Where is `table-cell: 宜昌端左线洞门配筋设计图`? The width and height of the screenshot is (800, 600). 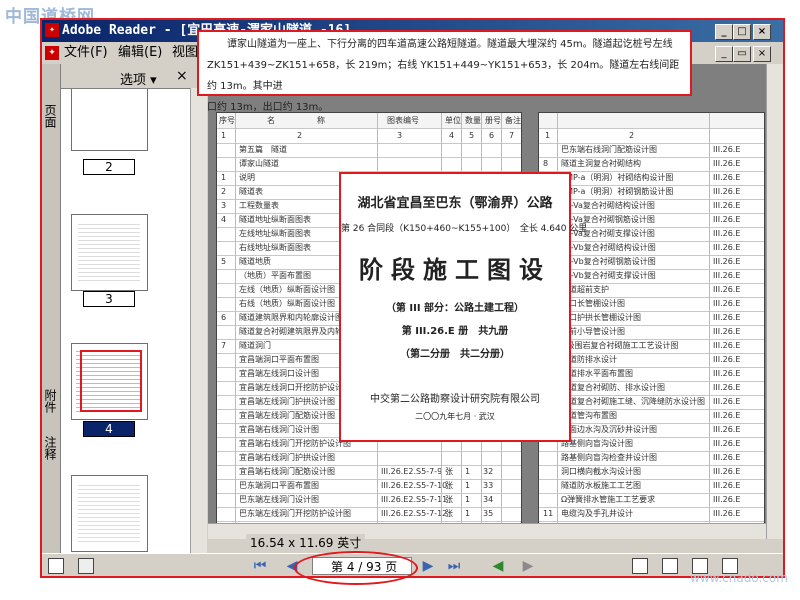
table-cell: 宜昌端左线洞门配筋设计图 is located at coordinates (287, 415).